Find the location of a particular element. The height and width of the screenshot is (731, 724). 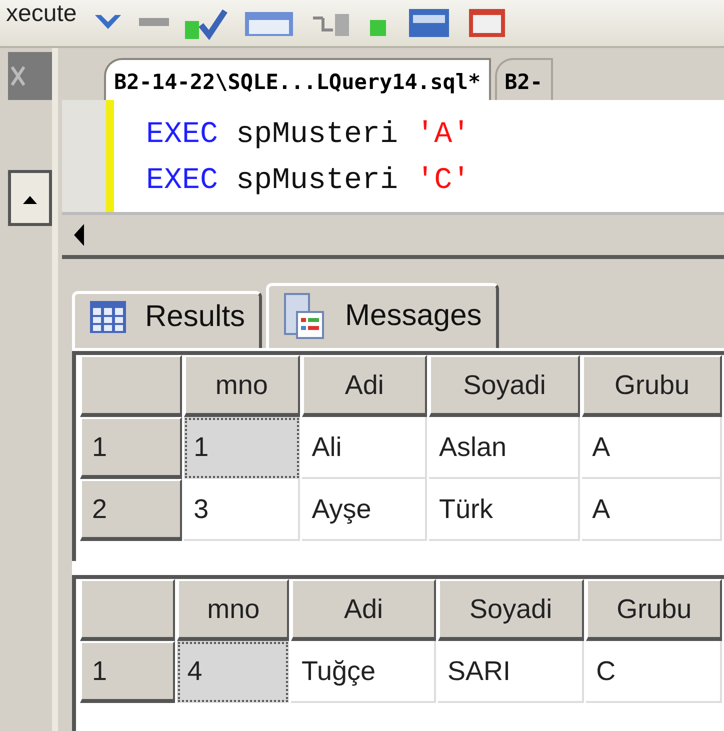

table-cell: Tuğçe is located at coordinates (363, 672).